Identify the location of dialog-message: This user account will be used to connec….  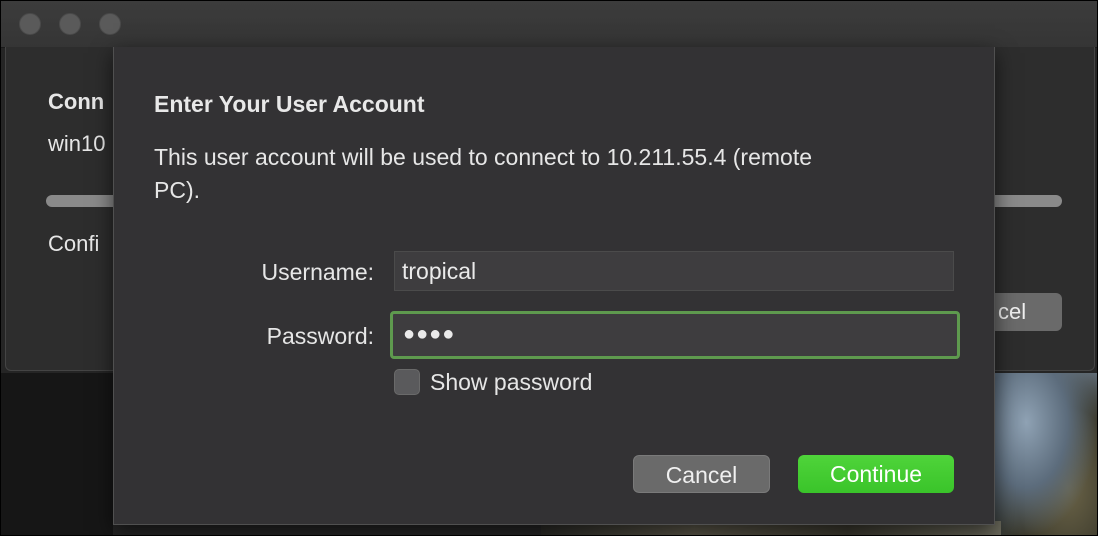
(483, 173).